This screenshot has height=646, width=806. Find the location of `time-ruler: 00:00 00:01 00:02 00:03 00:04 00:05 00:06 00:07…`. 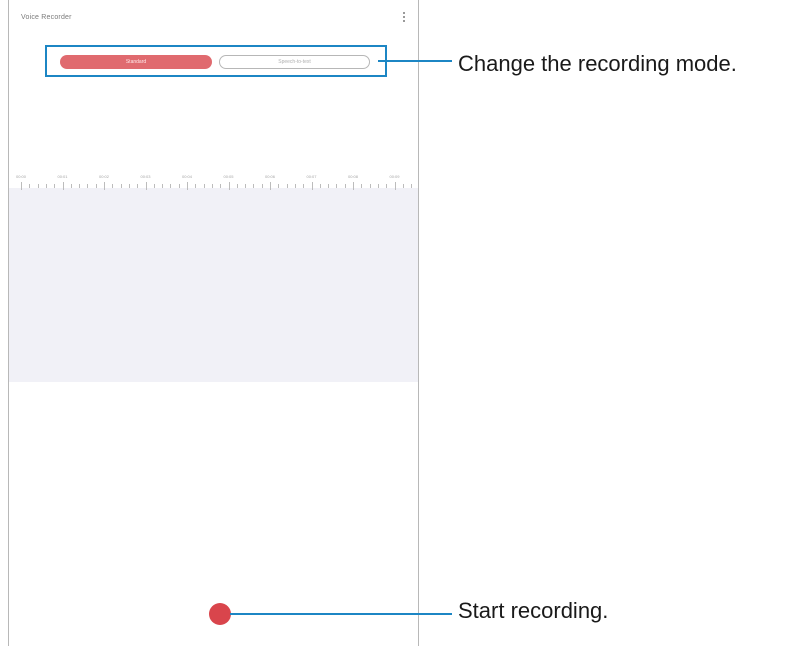

time-ruler: 00:00 00:01 00:02 00:03 00:04 00:05 00:06 00:07… is located at coordinates (213, 187).